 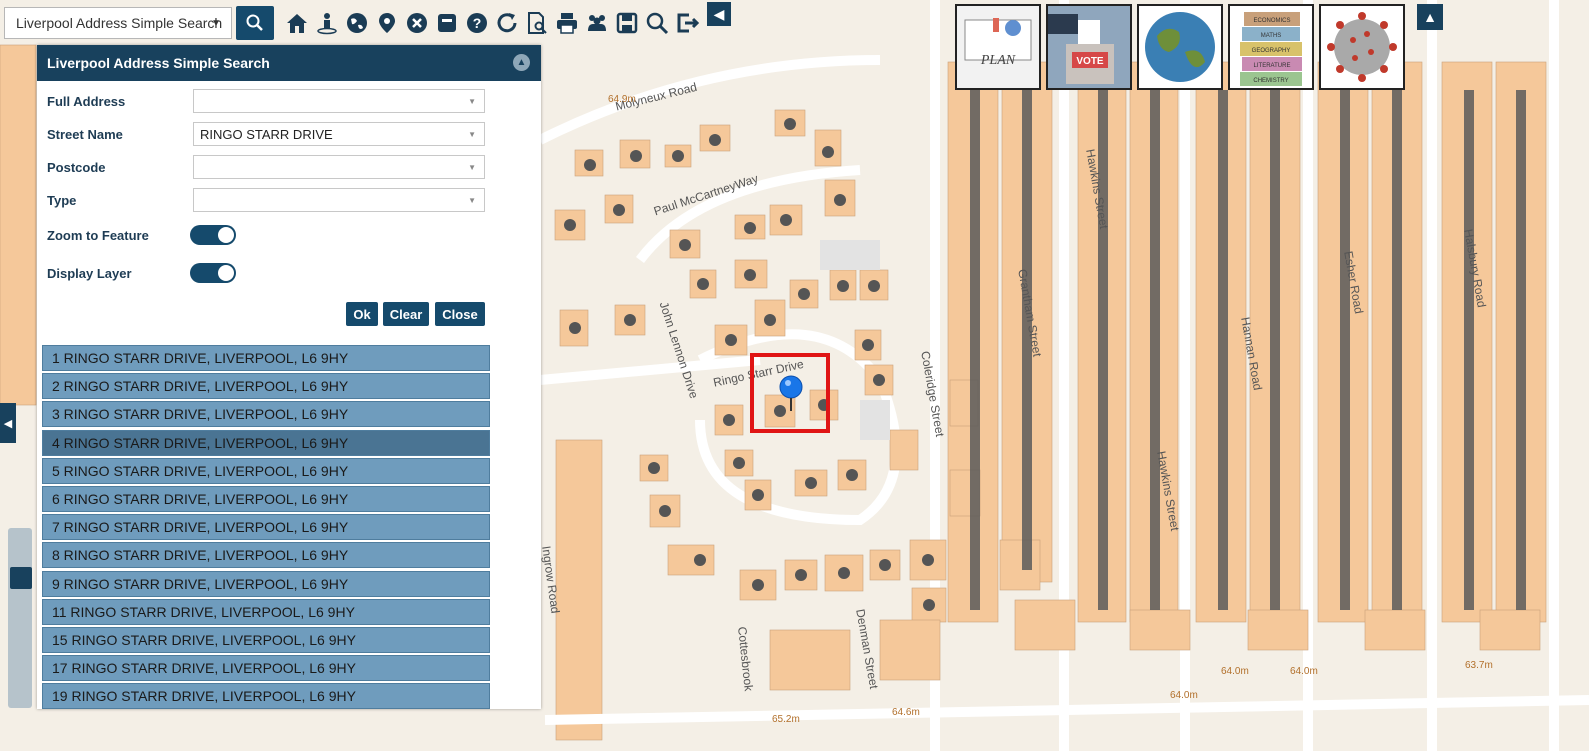 I want to click on book-label: LITERATURE, so click(x=1272, y=66).